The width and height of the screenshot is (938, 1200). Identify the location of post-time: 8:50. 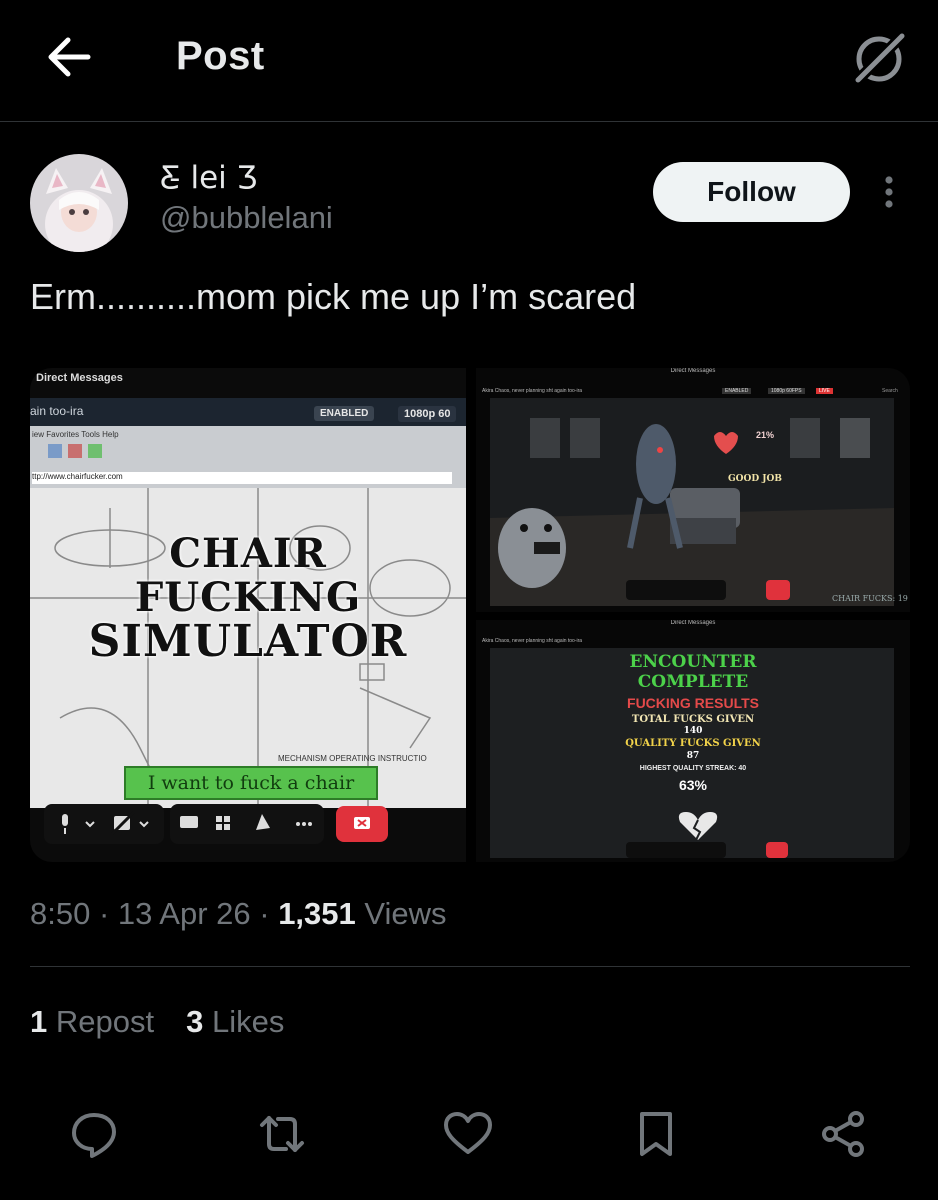
(60, 913).